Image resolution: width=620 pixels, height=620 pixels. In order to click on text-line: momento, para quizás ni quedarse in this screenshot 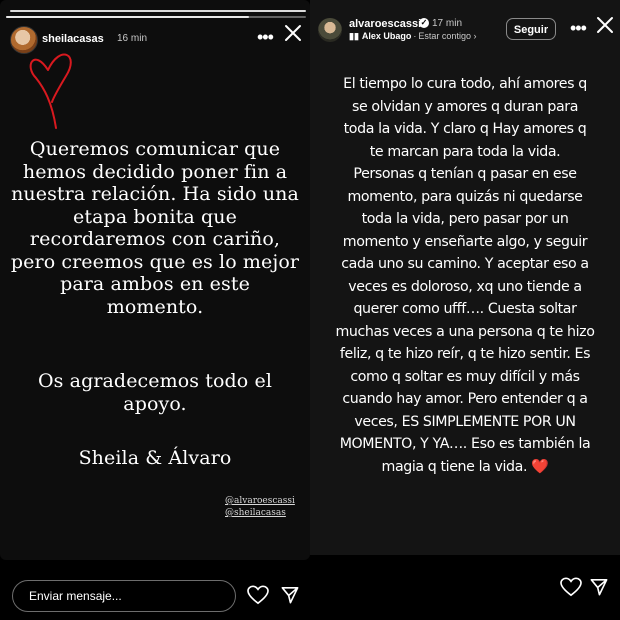, I will do `click(465, 196)`.